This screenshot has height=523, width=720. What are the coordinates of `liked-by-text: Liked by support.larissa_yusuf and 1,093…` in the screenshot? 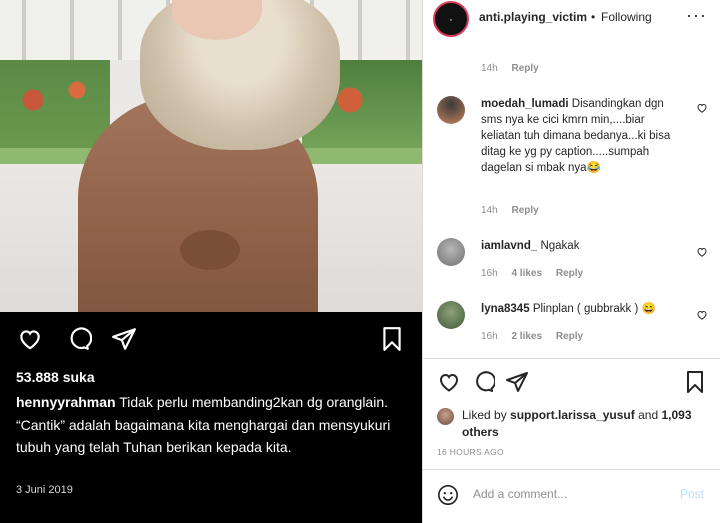 It's located at (577, 423).